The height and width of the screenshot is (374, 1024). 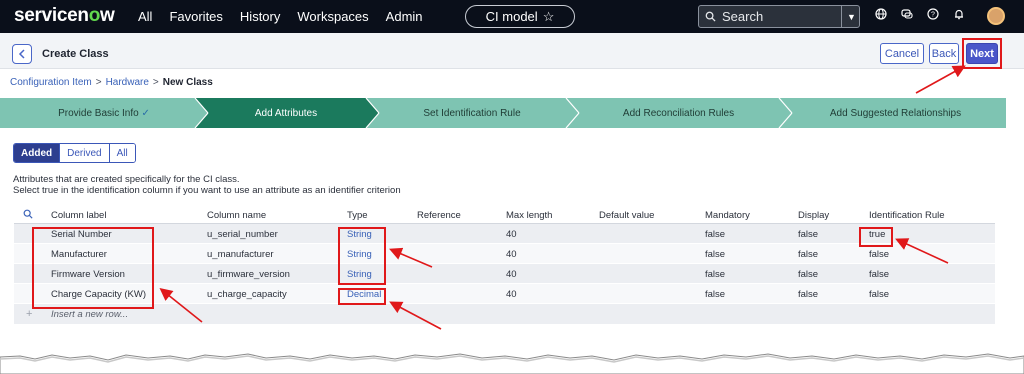 I want to click on arrow-to-decimal, so click(x=415, y=315).